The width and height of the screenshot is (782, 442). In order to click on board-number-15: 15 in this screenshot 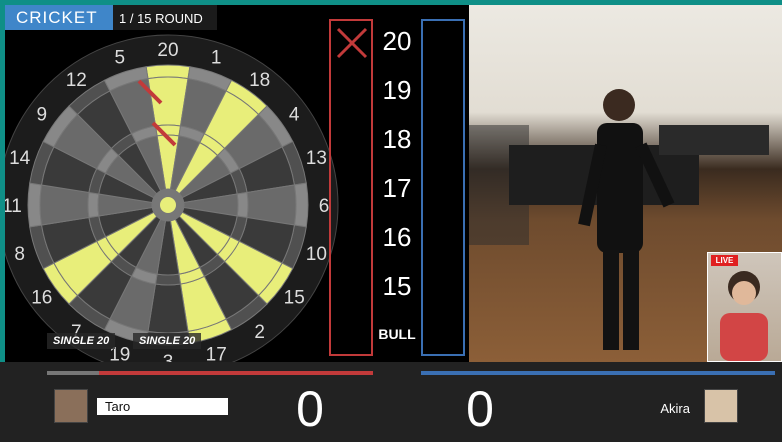, I will do `click(294, 298)`.